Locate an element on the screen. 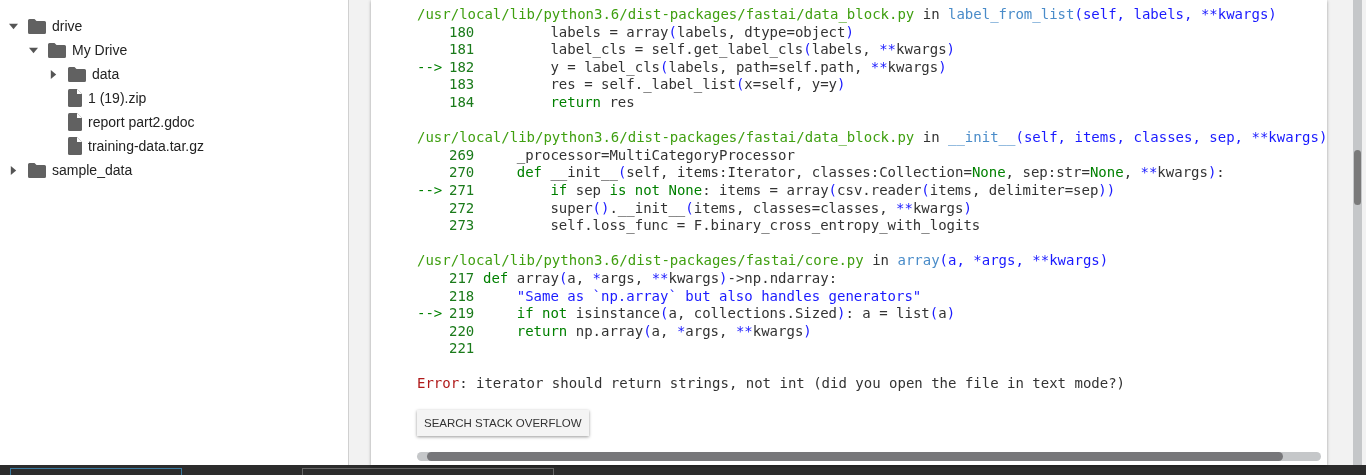  code-line: def __init__(self, items:Iterator, classes:Collection=None, sep:str=None, **kwargs): is located at coordinates (870, 173).